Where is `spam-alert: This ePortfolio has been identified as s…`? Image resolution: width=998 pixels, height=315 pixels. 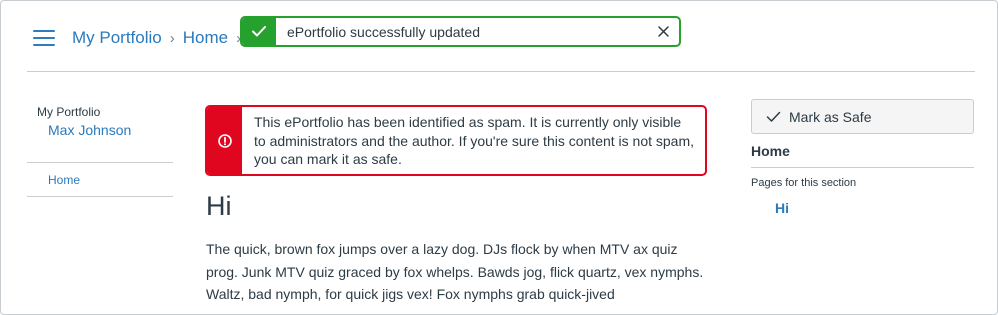 spam-alert: This ePortfolio has been identified as s… is located at coordinates (456, 140).